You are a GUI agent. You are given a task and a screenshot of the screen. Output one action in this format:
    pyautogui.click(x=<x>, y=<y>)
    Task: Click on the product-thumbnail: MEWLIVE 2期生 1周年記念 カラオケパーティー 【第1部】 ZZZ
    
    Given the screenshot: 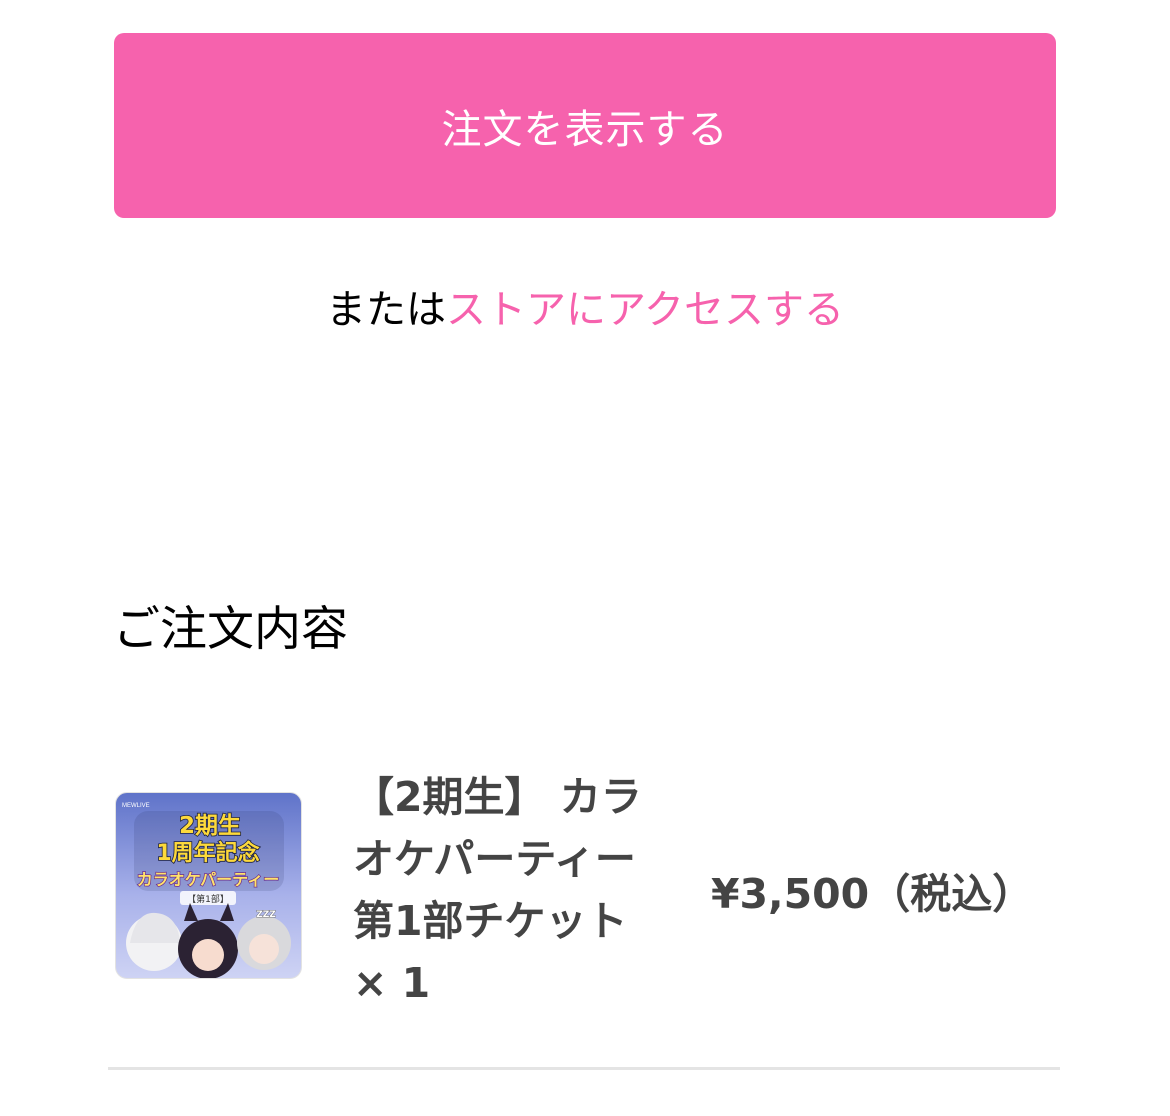 What is the action you would take?
    pyautogui.click(x=208, y=885)
    